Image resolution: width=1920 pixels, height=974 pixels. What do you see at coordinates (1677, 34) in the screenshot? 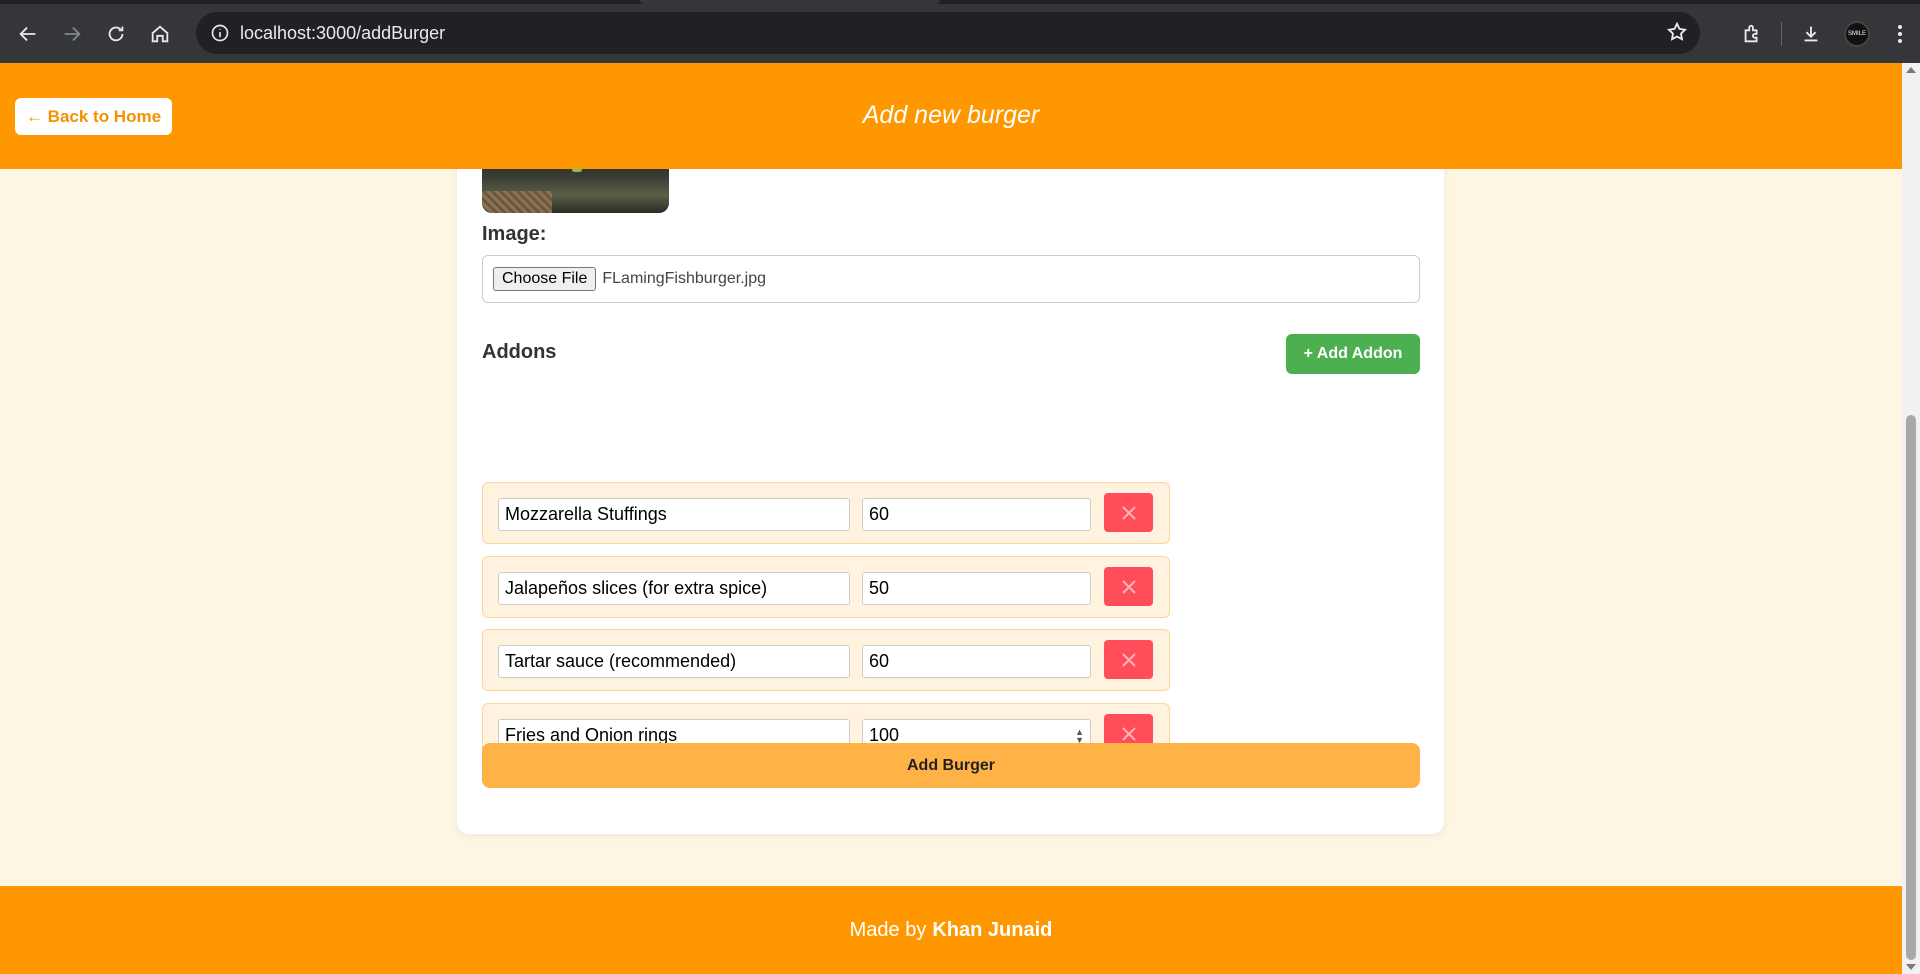
I see `bookmark-star-icon` at bounding box center [1677, 34].